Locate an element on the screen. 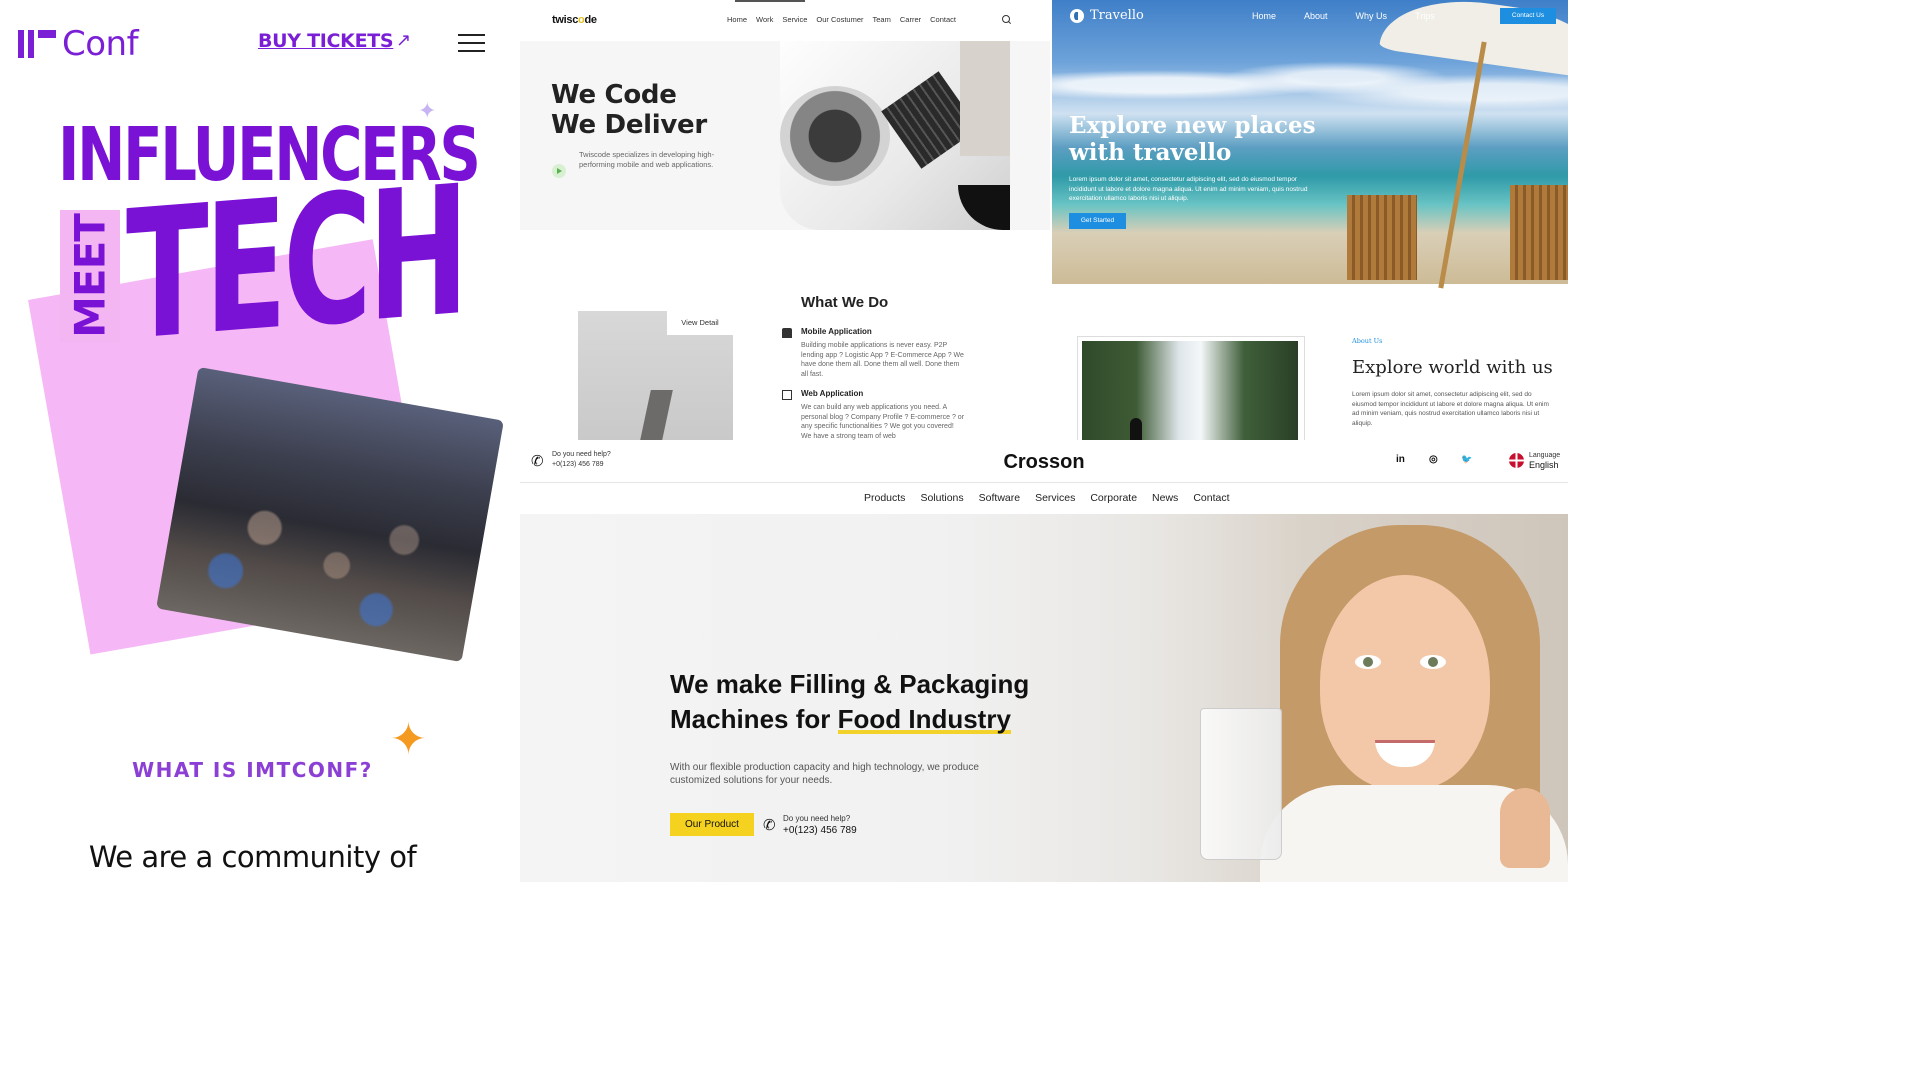 The width and height of the screenshot is (1920, 1080). nav-corporate: Corporate is located at coordinates (1113, 498).